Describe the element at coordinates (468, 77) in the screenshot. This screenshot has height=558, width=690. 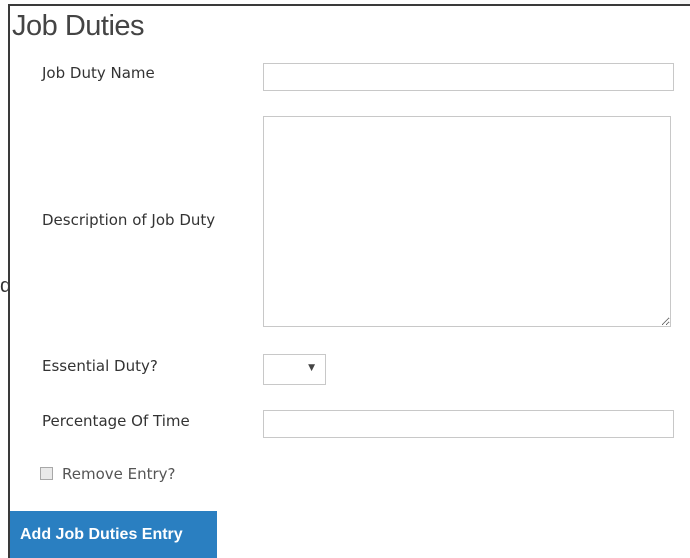
I see `job-duty-name-input` at that location.